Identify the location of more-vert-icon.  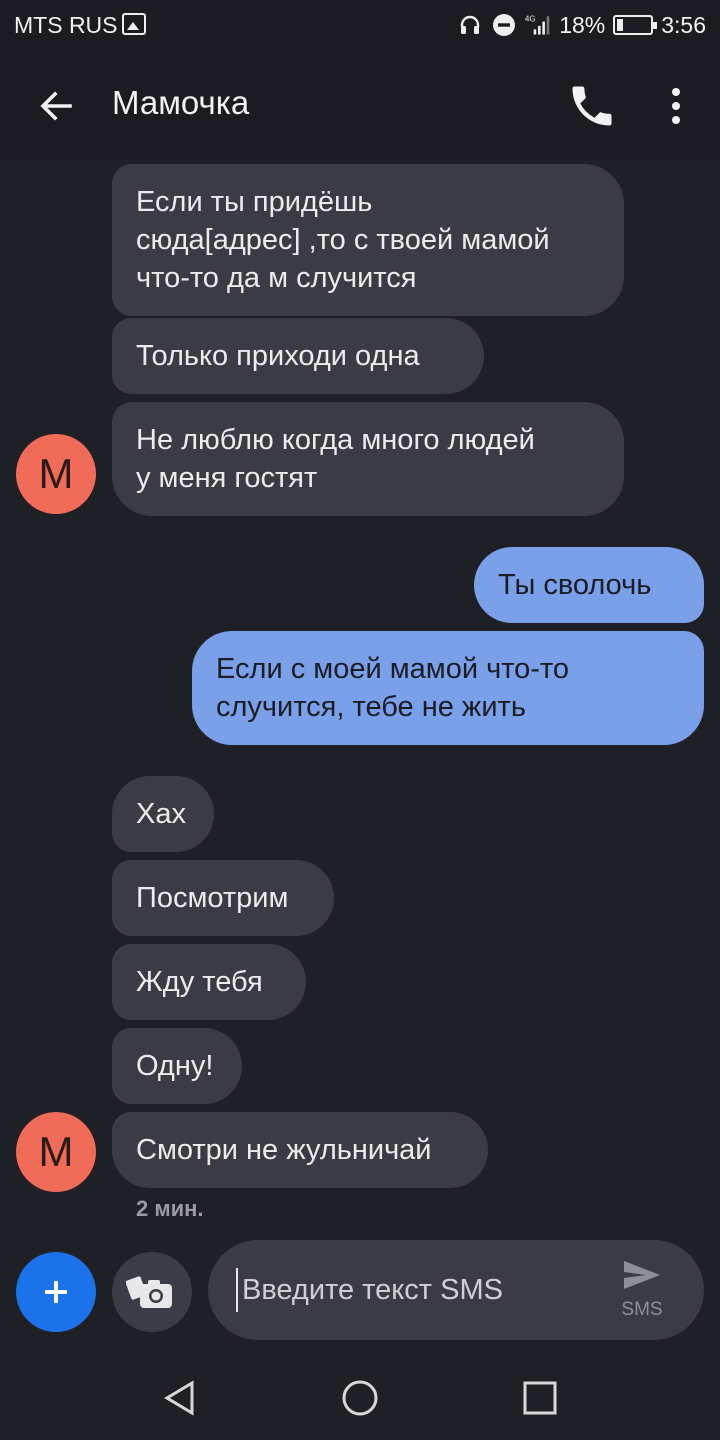
(676, 106).